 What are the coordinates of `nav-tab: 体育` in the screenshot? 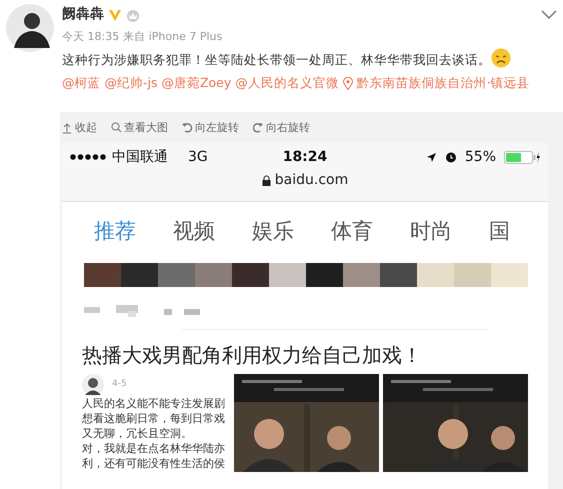 It's located at (352, 231).